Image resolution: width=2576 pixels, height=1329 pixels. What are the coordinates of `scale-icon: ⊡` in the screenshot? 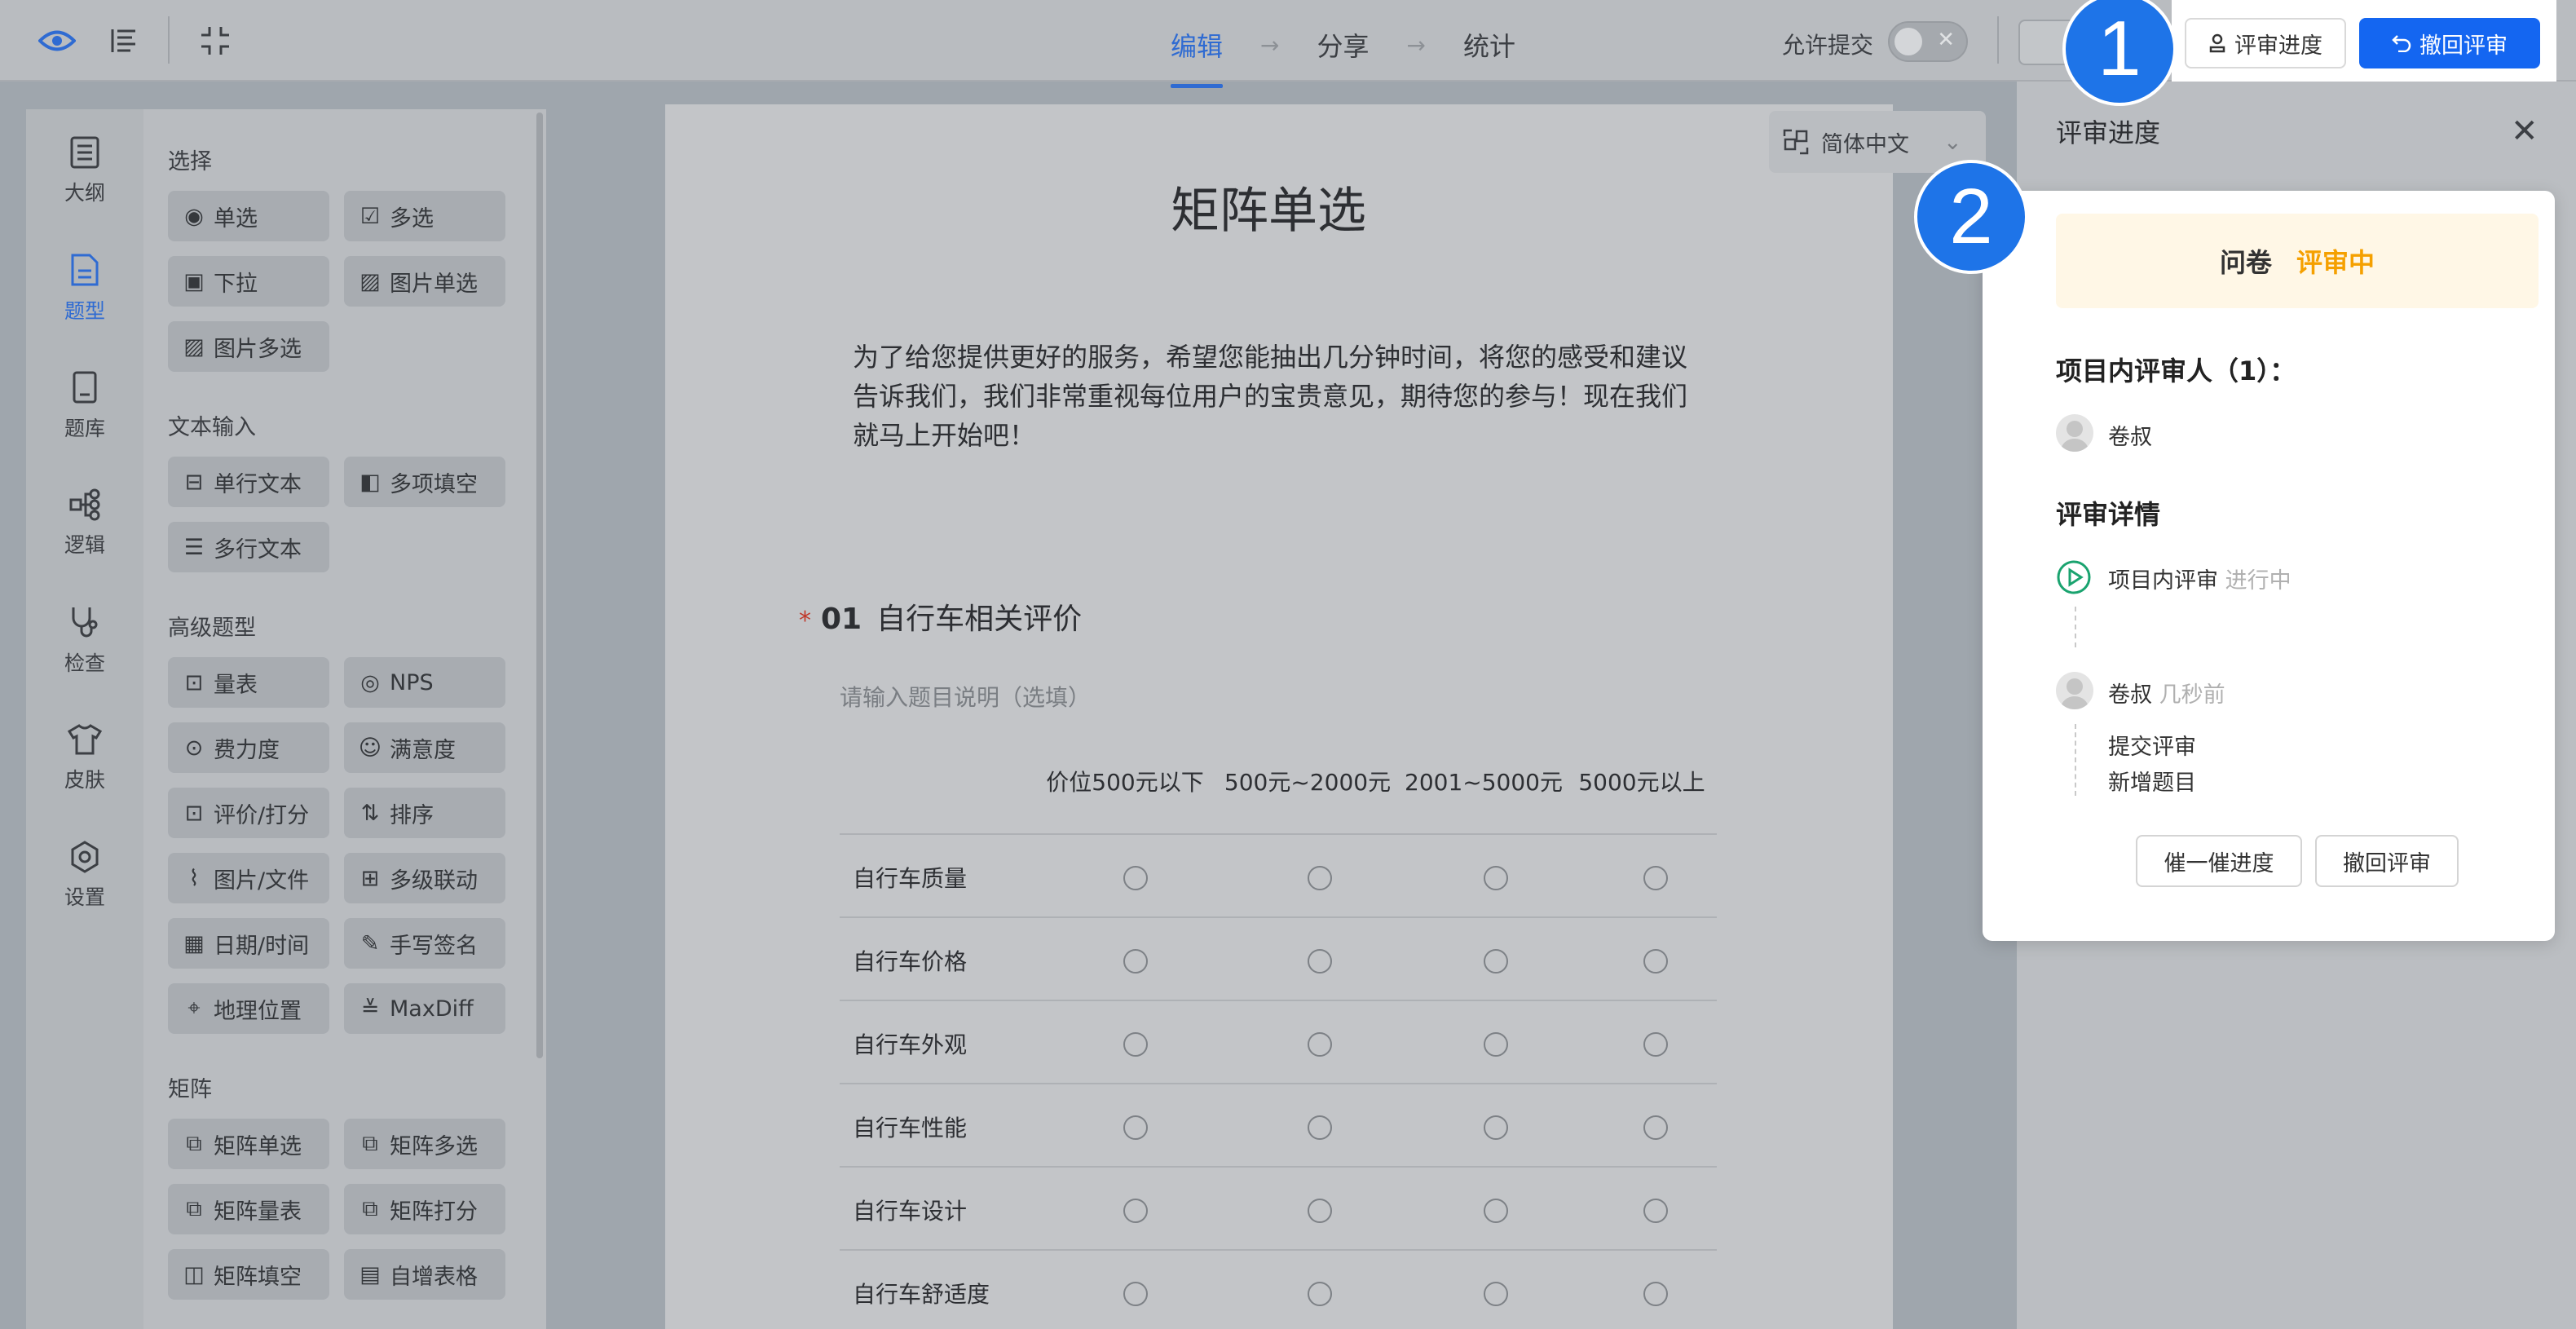 It's located at (194, 682).